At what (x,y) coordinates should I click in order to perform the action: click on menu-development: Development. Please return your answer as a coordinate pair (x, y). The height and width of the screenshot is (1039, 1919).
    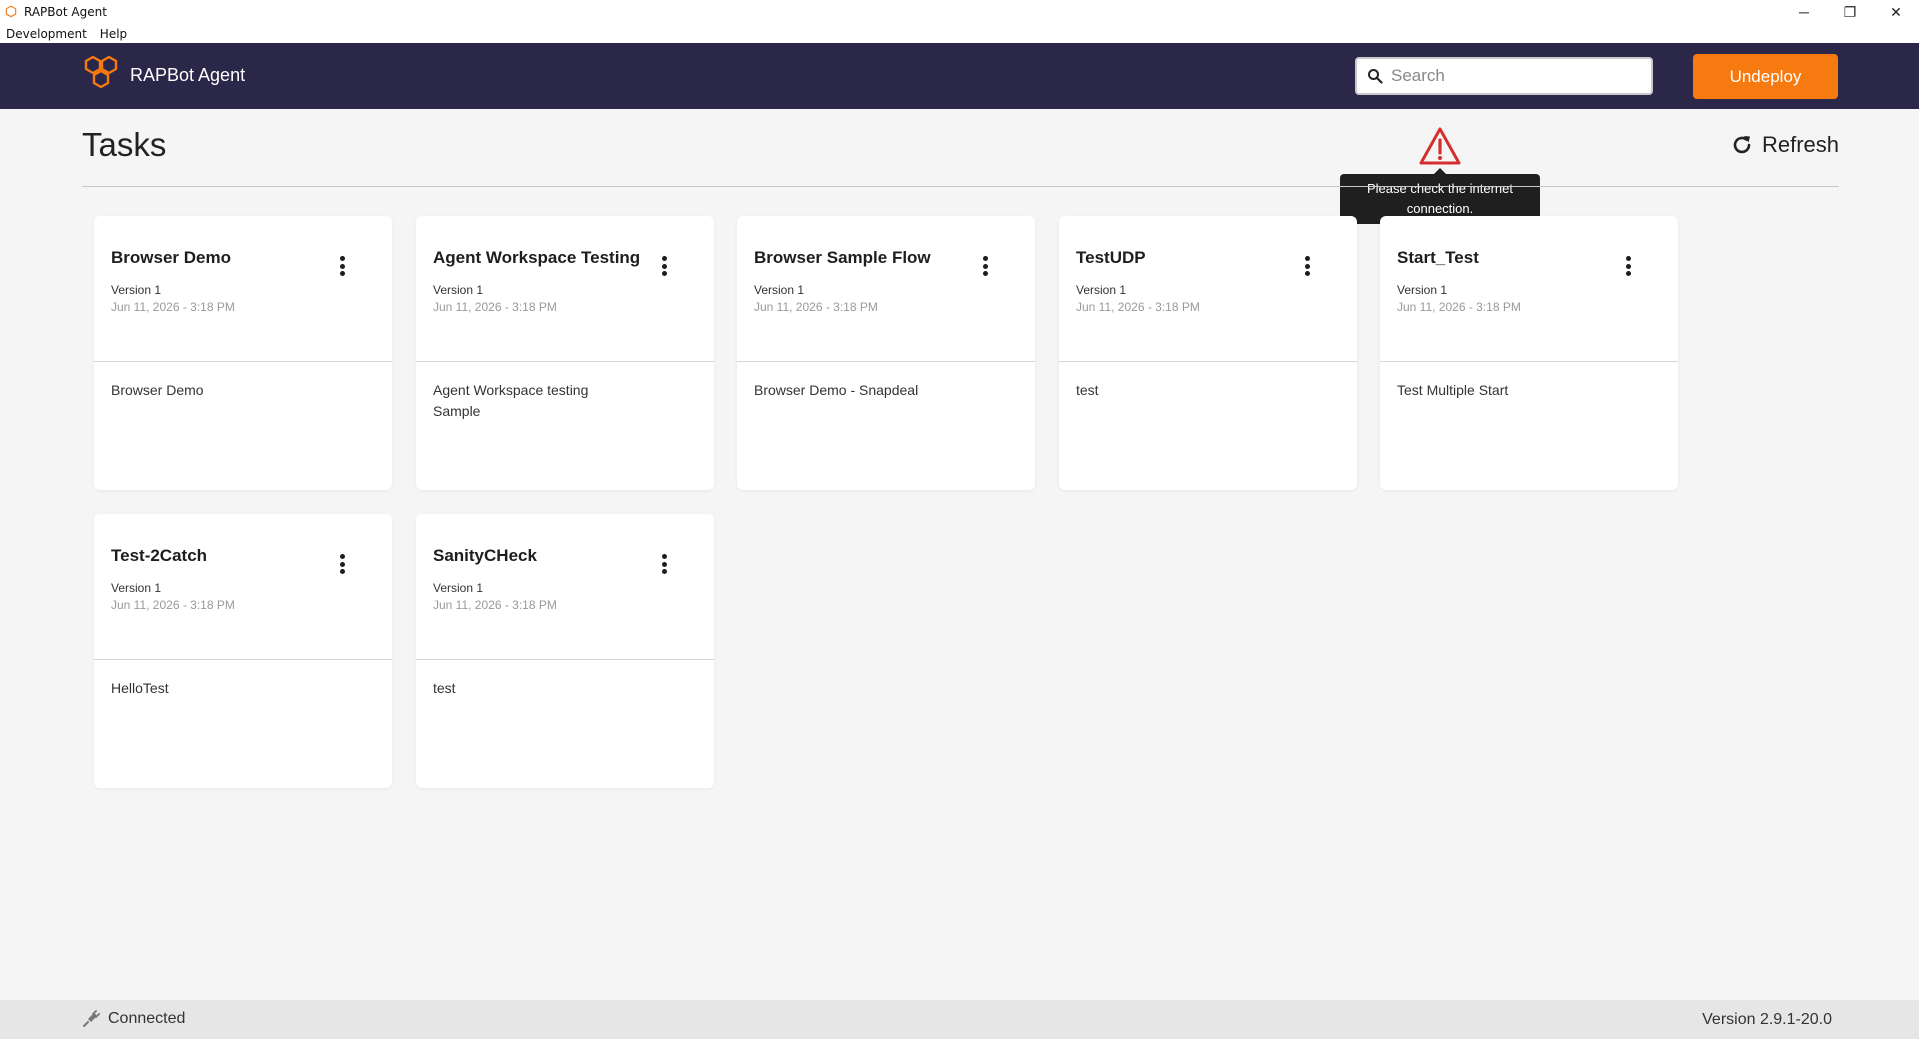
    Looking at the image, I should click on (46, 34).